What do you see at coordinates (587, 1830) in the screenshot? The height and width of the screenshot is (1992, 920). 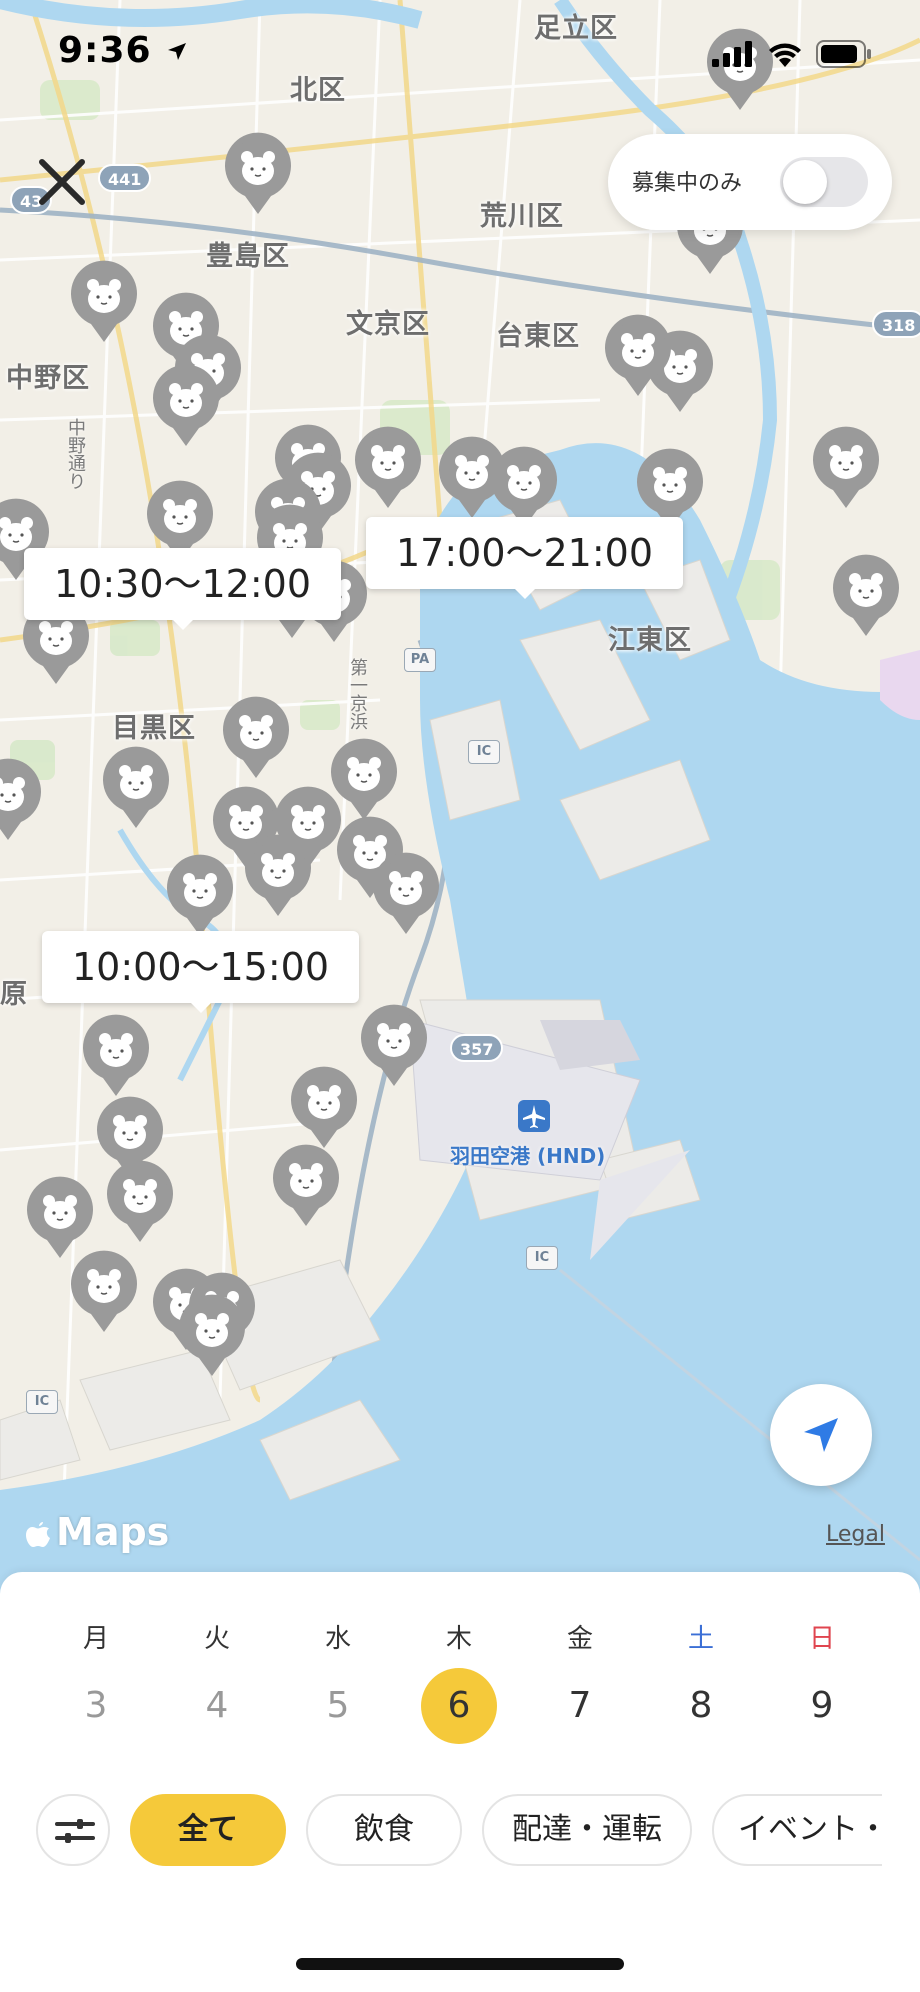 I see `category-chip-delivery: 配達・運転` at bounding box center [587, 1830].